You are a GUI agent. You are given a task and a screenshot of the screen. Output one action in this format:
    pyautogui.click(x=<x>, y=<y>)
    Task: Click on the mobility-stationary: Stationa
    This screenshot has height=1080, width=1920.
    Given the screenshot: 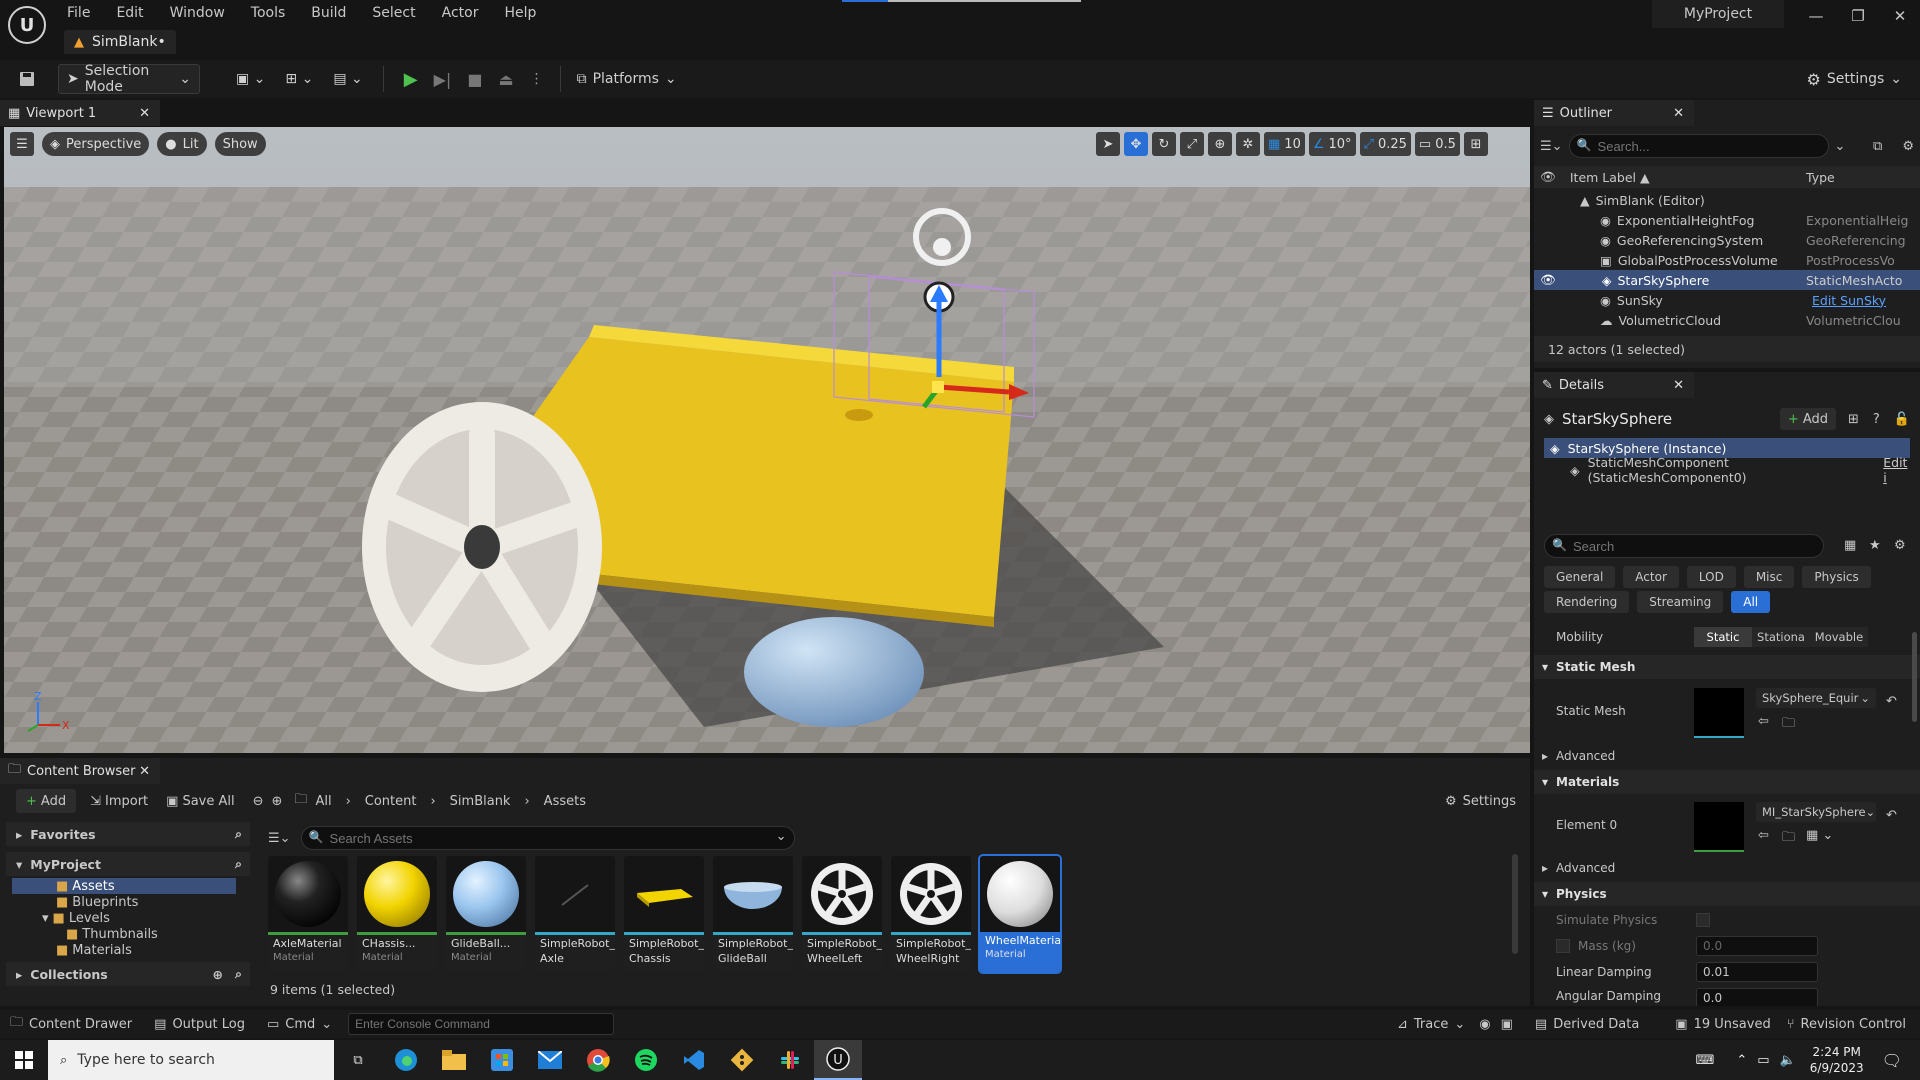 What is the action you would take?
    pyautogui.click(x=1781, y=637)
    